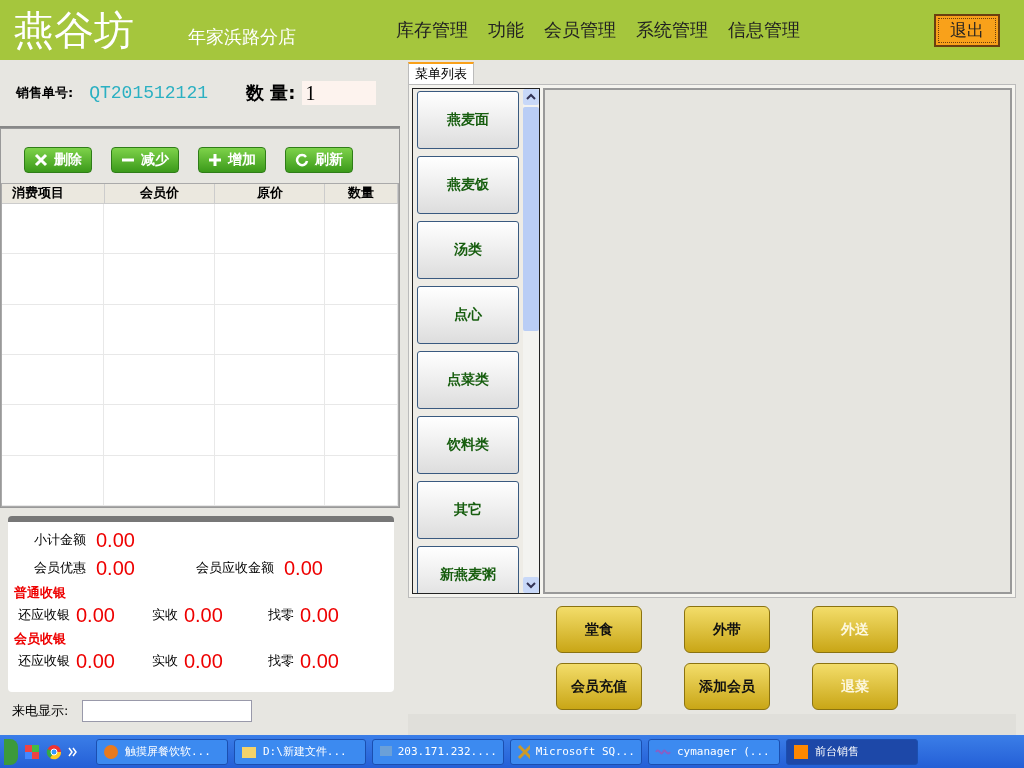 The height and width of the screenshot is (768, 1024). I want to click on exit-button: 退出, so click(967, 30).